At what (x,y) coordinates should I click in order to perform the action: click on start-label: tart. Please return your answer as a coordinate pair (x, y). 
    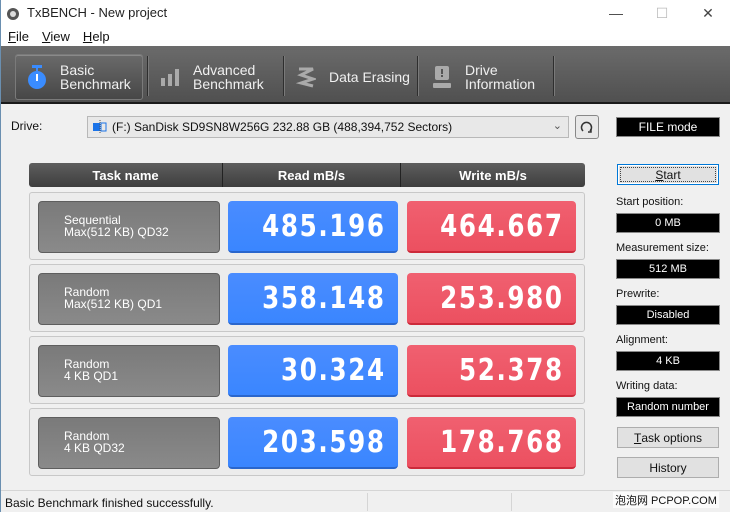
    Looking at the image, I should click on (672, 174).